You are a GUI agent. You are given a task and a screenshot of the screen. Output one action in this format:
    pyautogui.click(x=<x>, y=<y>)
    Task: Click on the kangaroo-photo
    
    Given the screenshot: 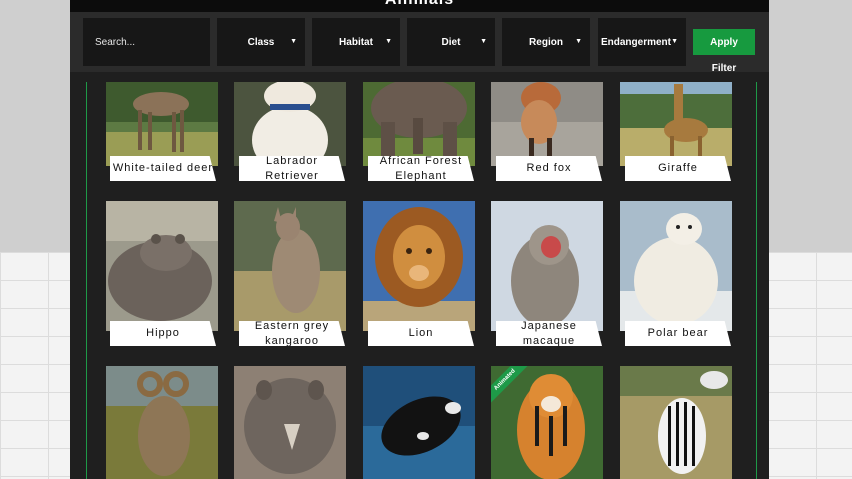 What is the action you would take?
    pyautogui.click(x=290, y=266)
    